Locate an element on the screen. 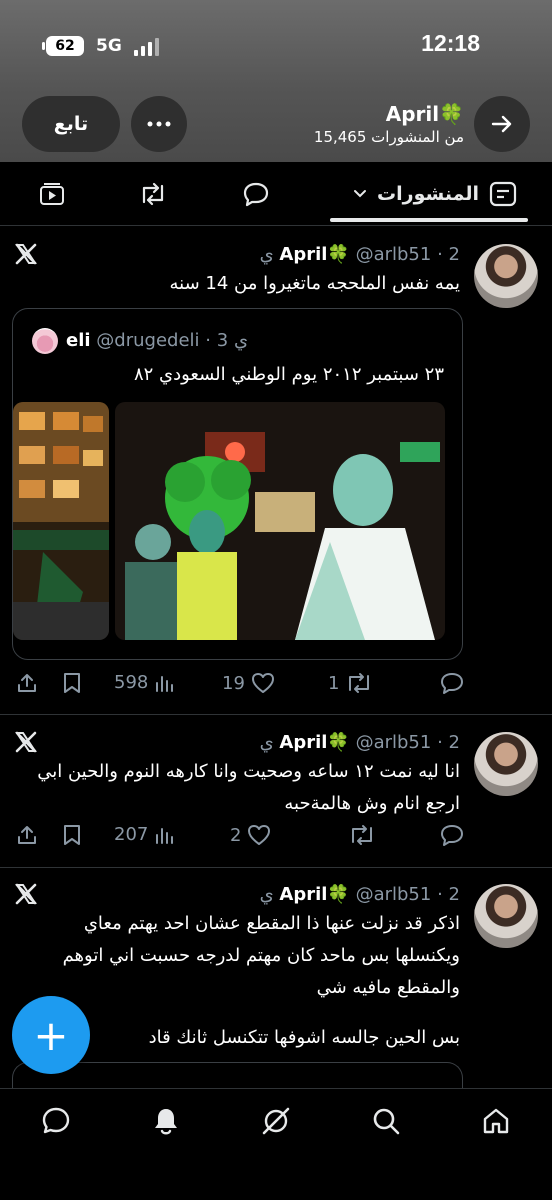  tab-replies is located at coordinates (256, 194).